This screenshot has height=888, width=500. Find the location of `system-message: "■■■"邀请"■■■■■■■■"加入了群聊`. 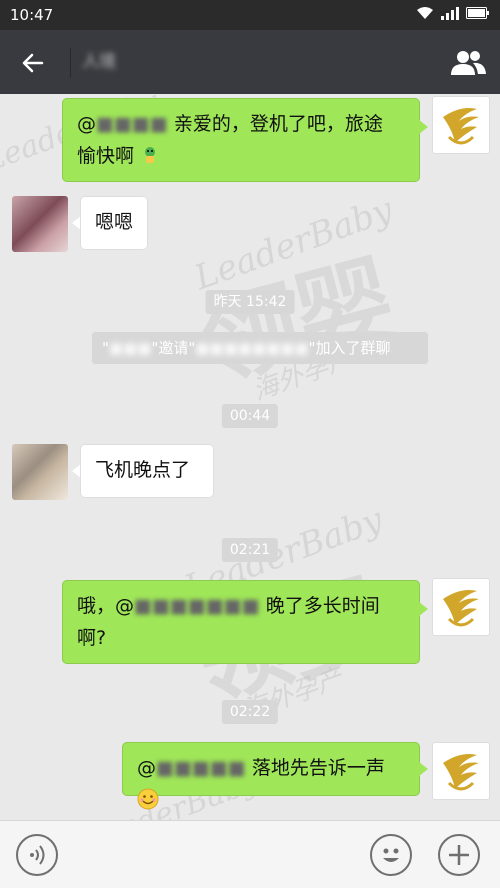

system-message: "■■■"邀请"■■■■■■■■"加入了群聊 is located at coordinates (260, 348).